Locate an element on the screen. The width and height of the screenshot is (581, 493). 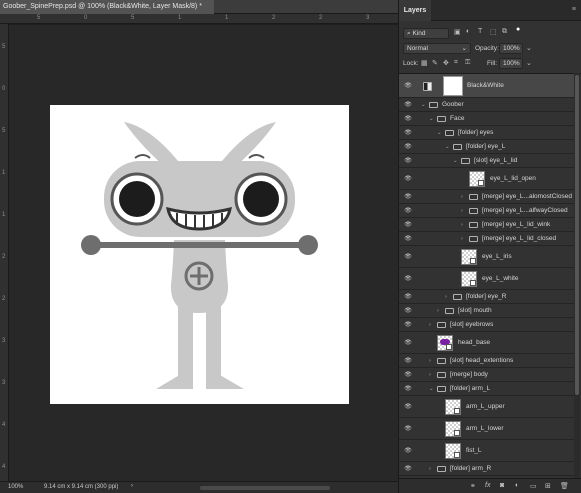
layer-row: 👁︎ ⌄ [slot] eye_L_lid is located at coordinates (486, 161).